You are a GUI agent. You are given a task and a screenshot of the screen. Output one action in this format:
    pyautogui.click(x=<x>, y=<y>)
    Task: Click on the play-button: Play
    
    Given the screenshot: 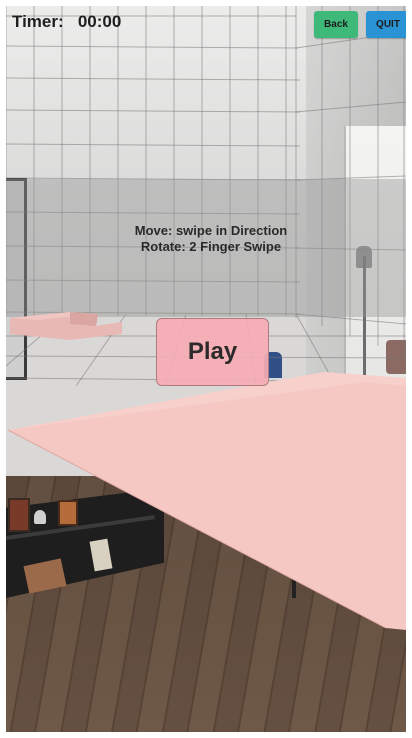 What is the action you would take?
    pyautogui.click(x=212, y=352)
    